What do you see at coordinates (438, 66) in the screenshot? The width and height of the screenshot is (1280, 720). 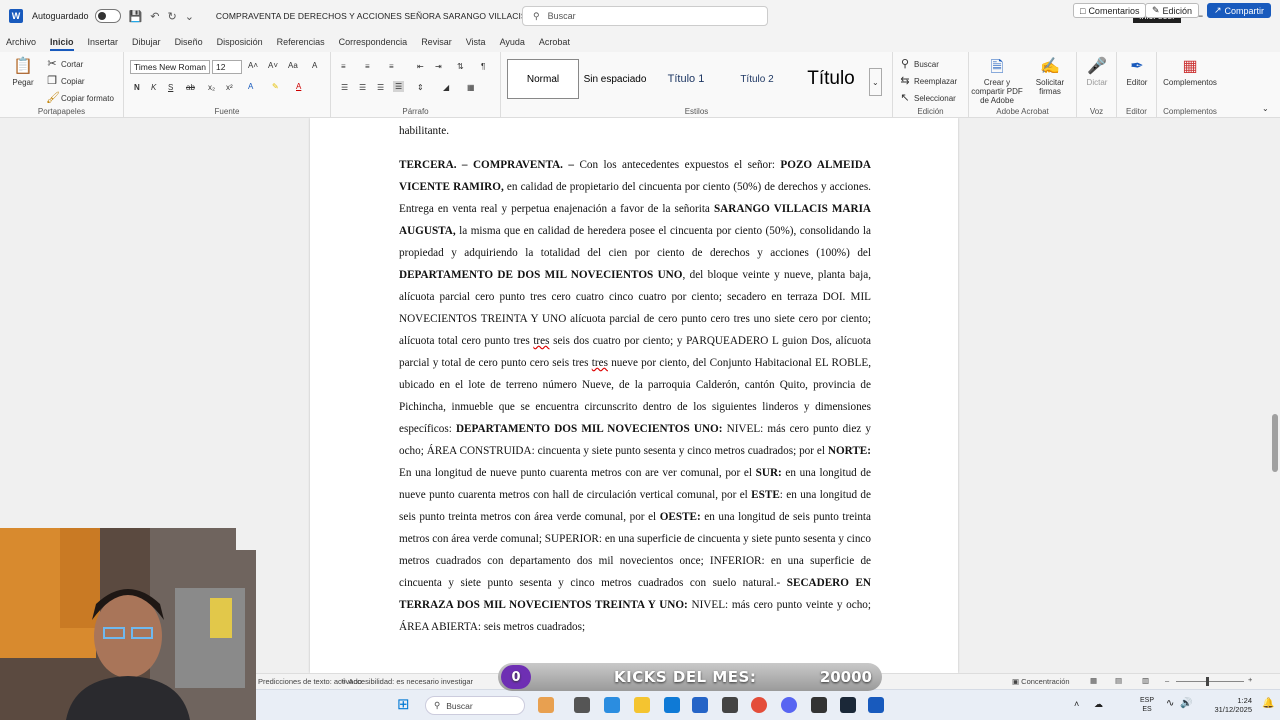 I see `increase-indent-icon: ⇥` at bounding box center [438, 66].